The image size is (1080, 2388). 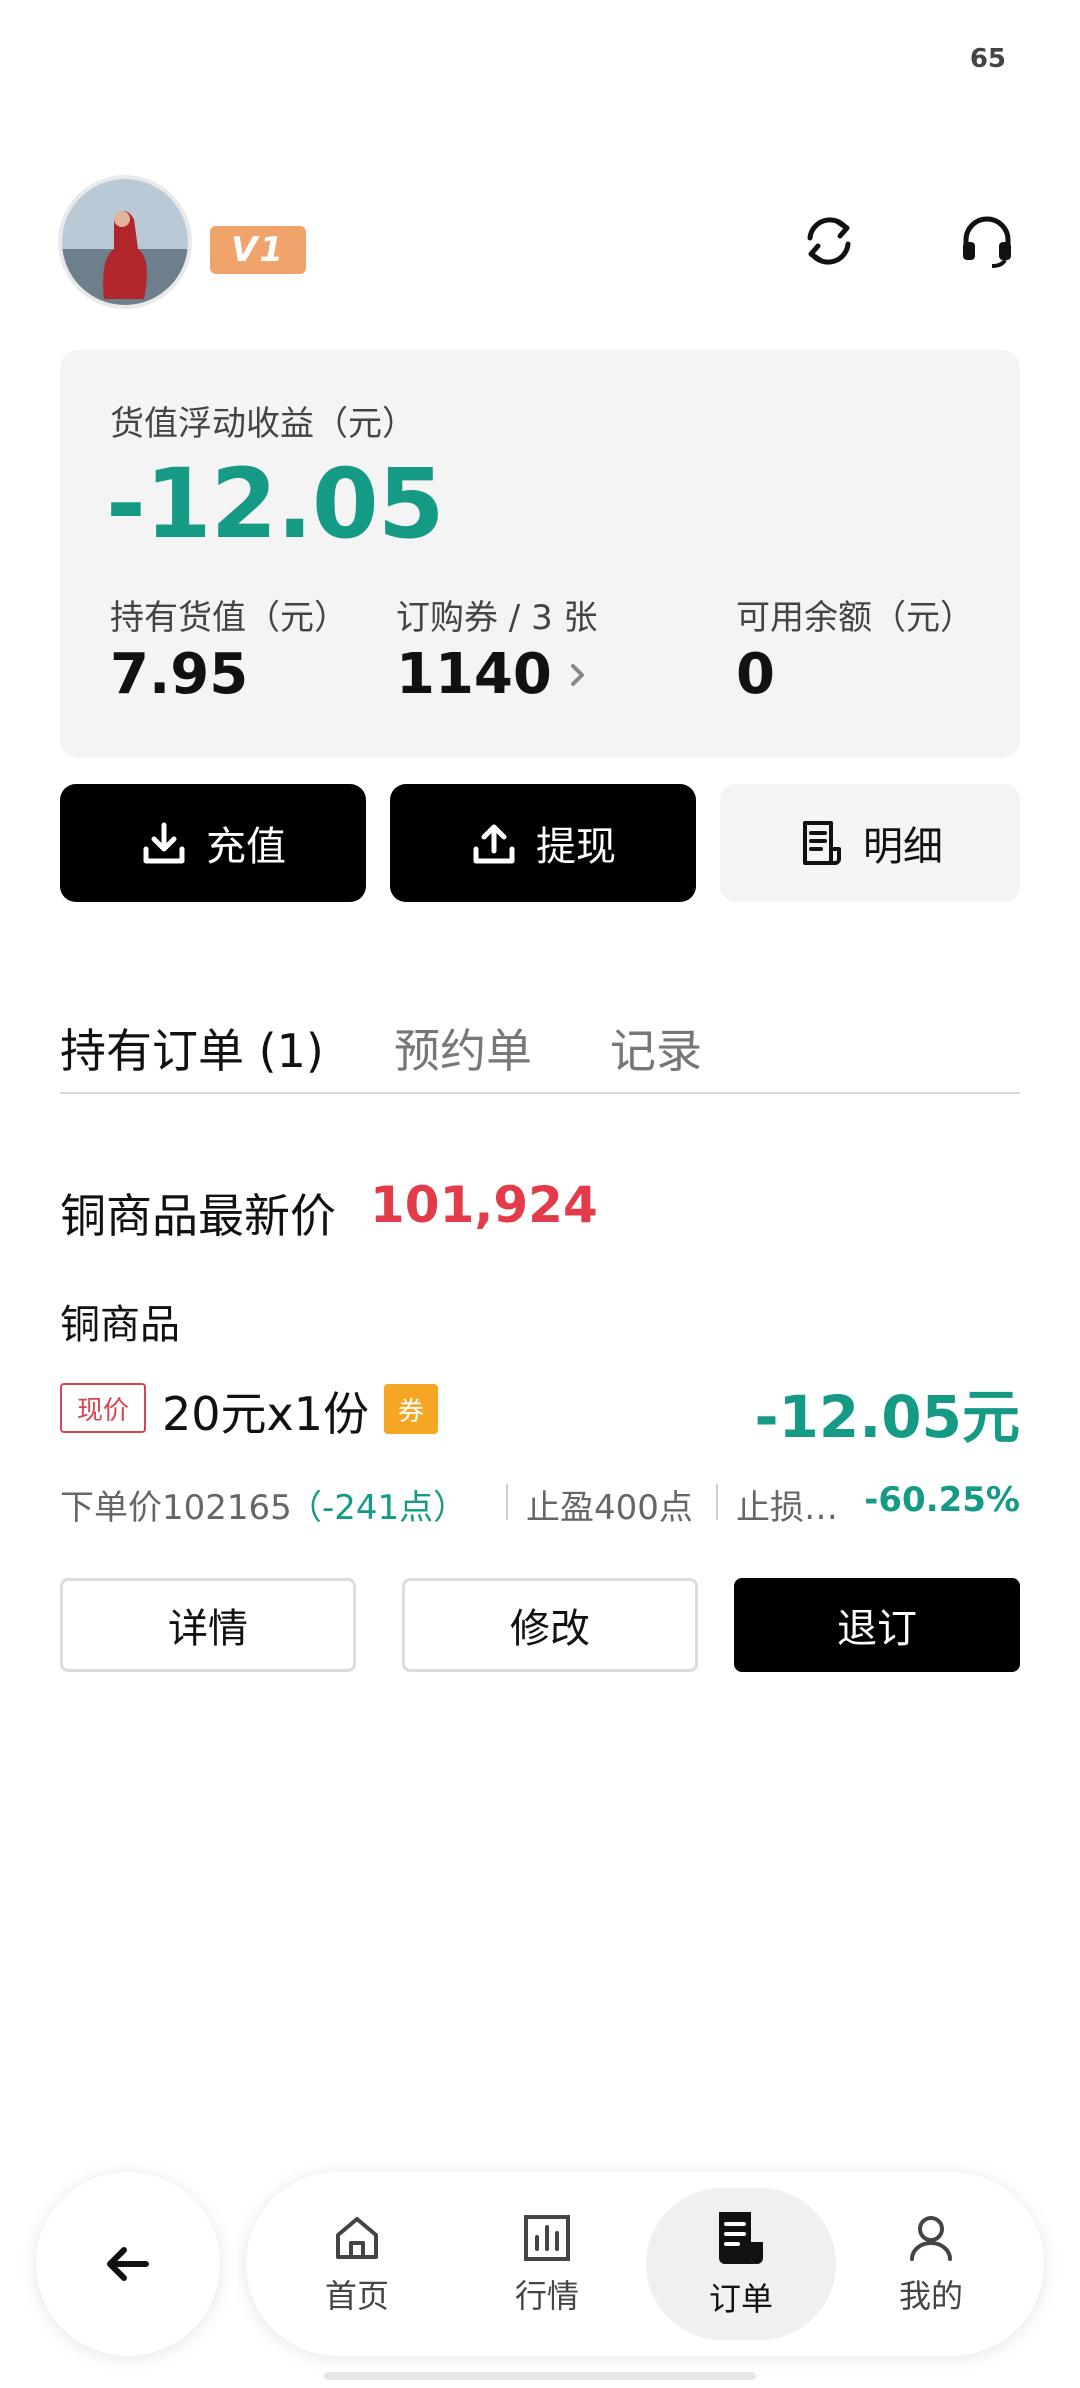 What do you see at coordinates (494, 844) in the screenshot?
I see `upload-icon` at bounding box center [494, 844].